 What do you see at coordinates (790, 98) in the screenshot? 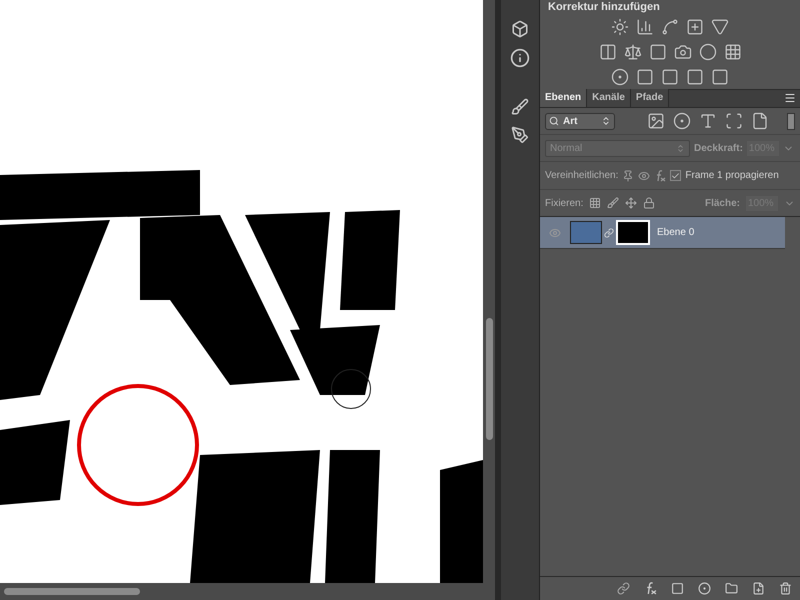
I see `panel-menu-icon` at bounding box center [790, 98].